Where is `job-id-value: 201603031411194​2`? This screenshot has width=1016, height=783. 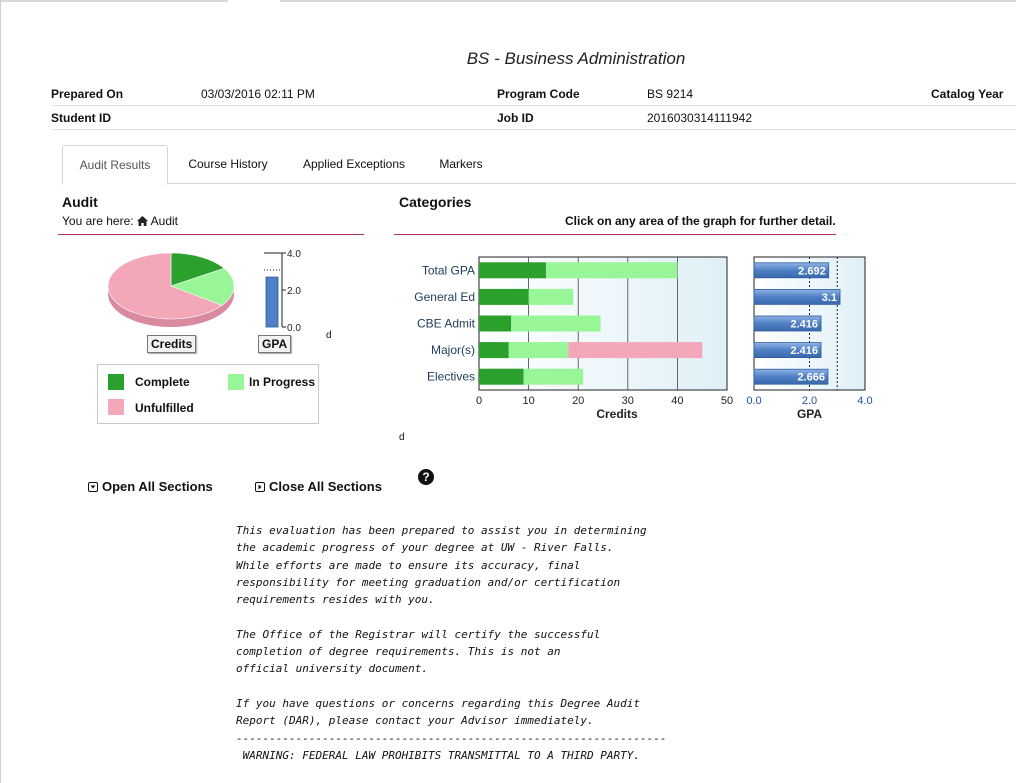
job-id-value: 201603031411194​2 is located at coordinates (699, 118).